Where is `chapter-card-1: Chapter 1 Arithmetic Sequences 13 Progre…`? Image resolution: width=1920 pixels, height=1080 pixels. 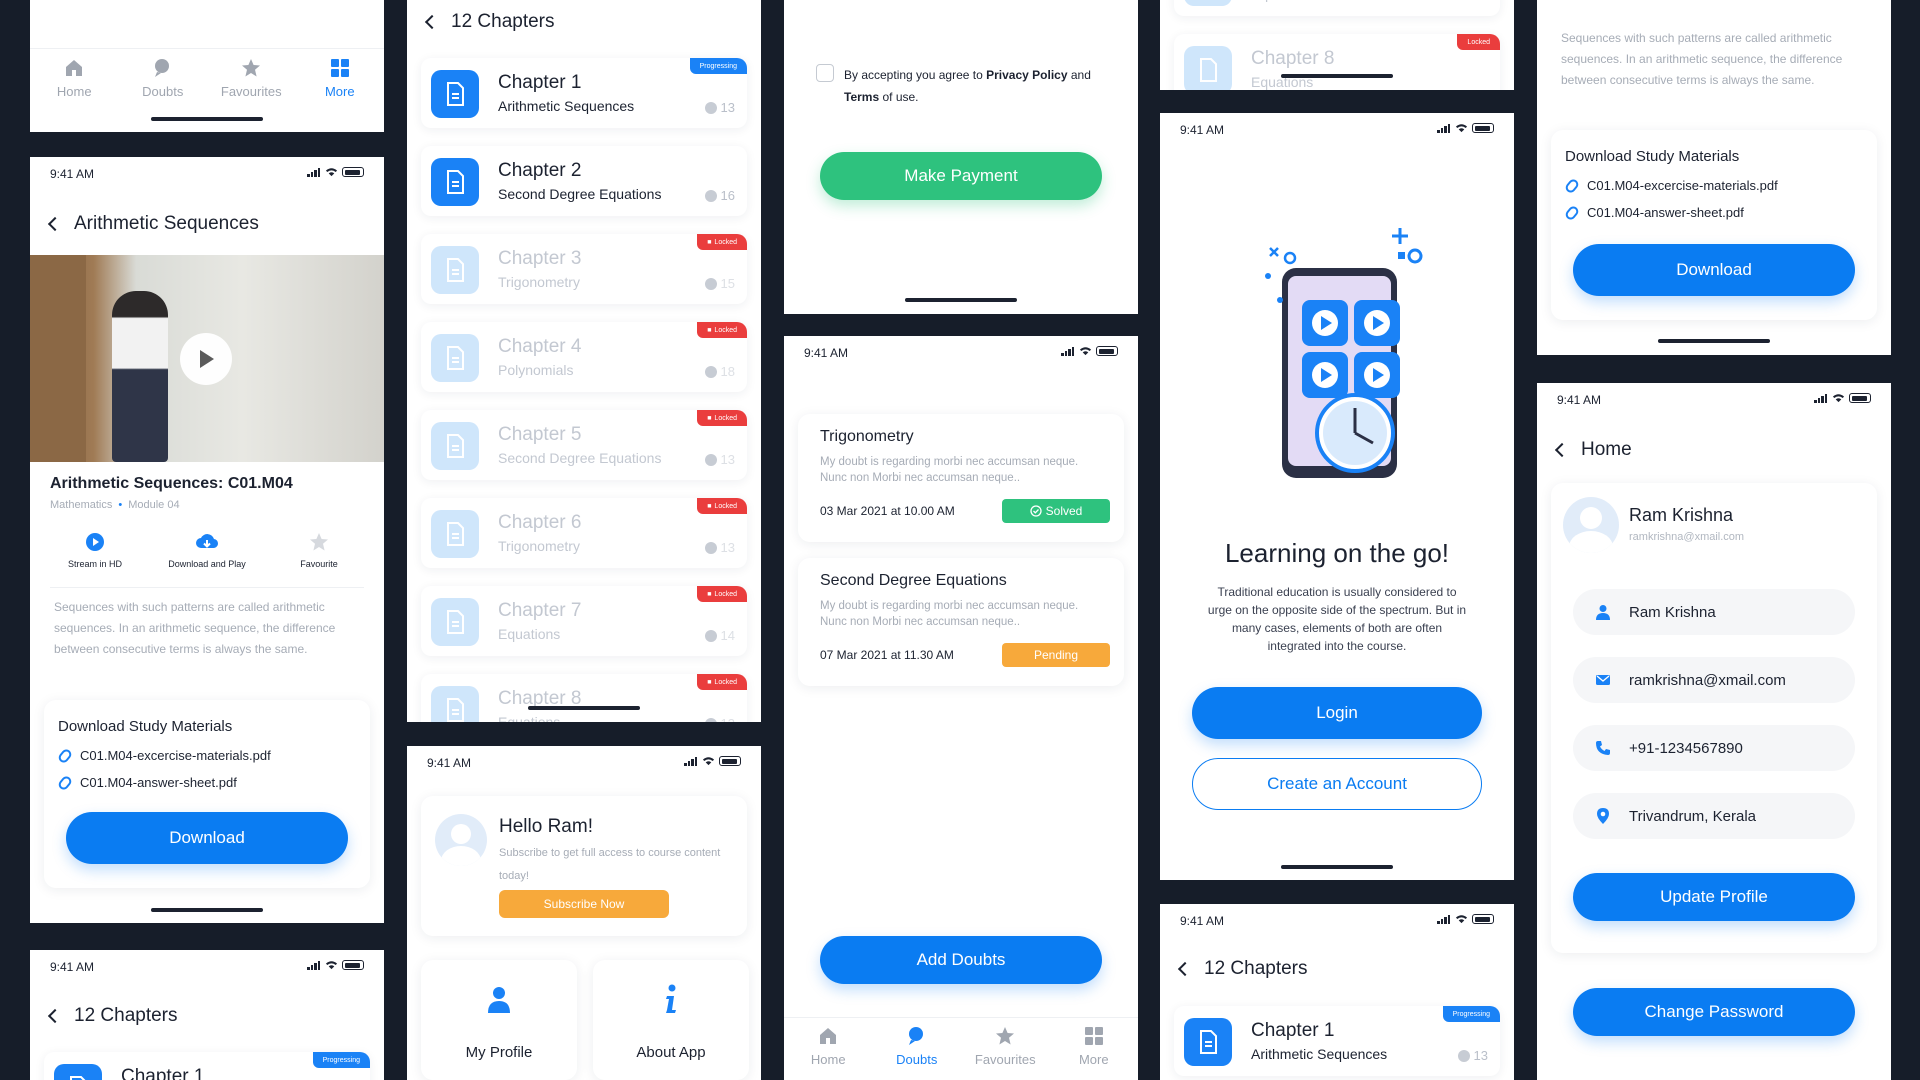 chapter-card-1: Chapter 1 Arithmetic Sequences 13 Progre… is located at coordinates (1337, 1041).